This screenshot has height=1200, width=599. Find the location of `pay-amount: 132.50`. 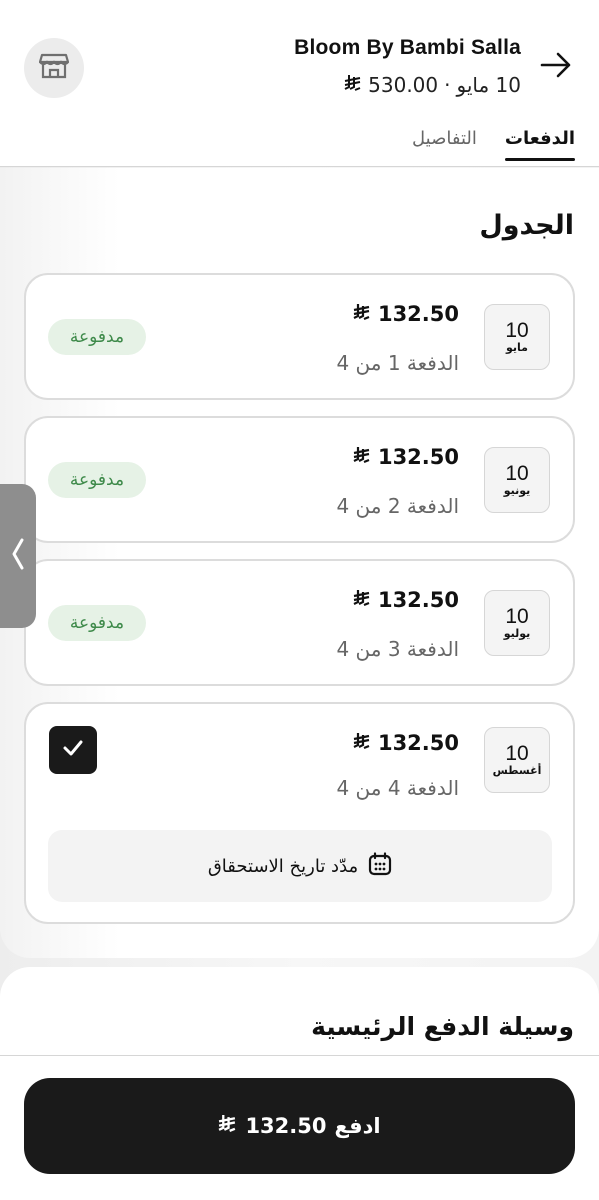

pay-amount: 132.50 is located at coordinates (286, 1126).